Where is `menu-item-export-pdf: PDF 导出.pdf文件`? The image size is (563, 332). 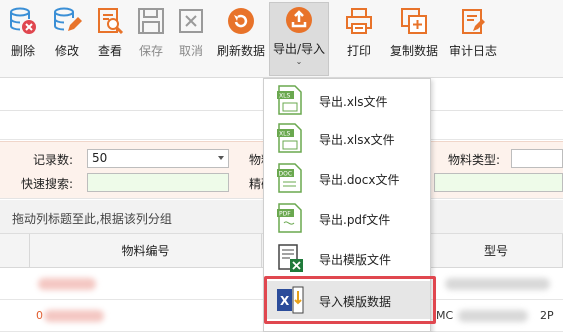 menu-item-export-pdf: PDF 导出.pdf文件 is located at coordinates (347, 218).